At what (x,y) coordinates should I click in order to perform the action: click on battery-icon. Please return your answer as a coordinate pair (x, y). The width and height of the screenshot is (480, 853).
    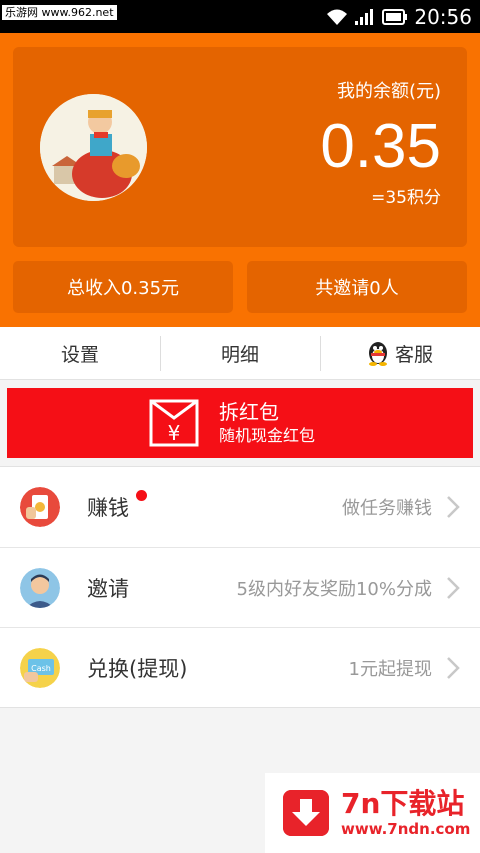
    Looking at the image, I should click on (395, 16).